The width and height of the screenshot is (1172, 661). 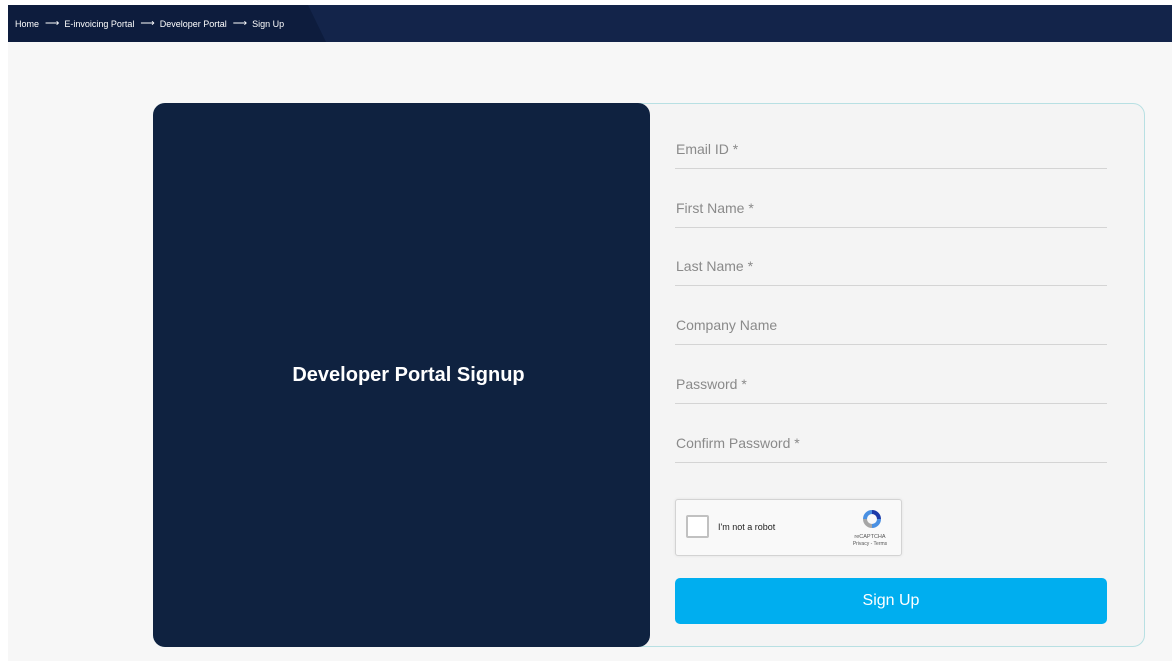 I want to click on page-title: Developer Portal Signup, so click(x=408, y=374).